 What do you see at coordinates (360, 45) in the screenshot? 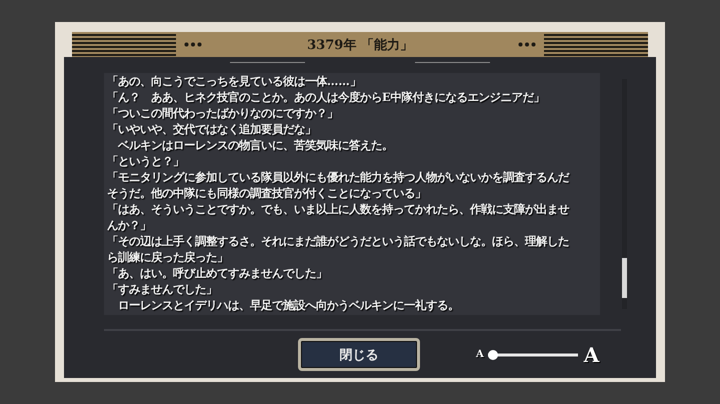
I see `dialog-title: 3379年 「能力」` at bounding box center [360, 45].